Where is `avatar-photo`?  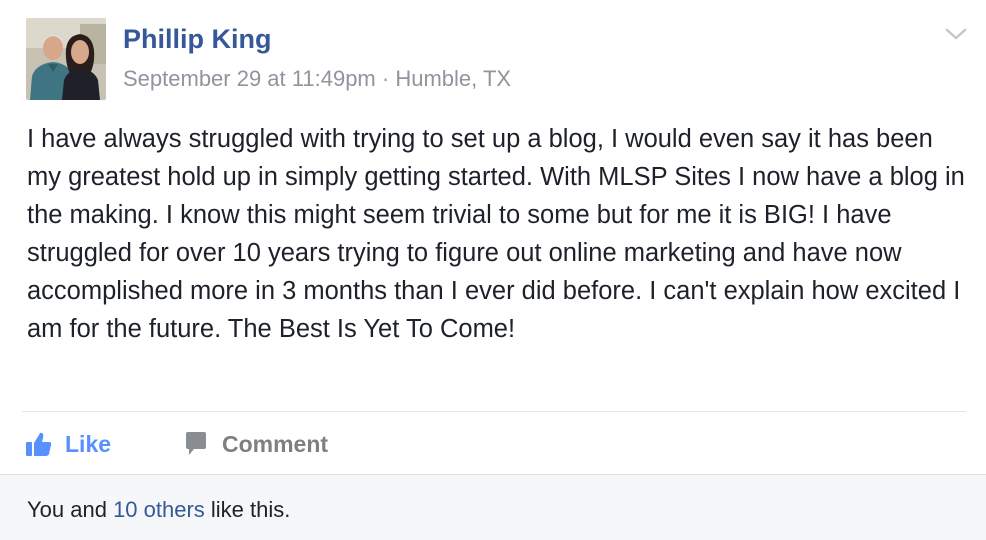
avatar-photo is located at coordinates (66, 59).